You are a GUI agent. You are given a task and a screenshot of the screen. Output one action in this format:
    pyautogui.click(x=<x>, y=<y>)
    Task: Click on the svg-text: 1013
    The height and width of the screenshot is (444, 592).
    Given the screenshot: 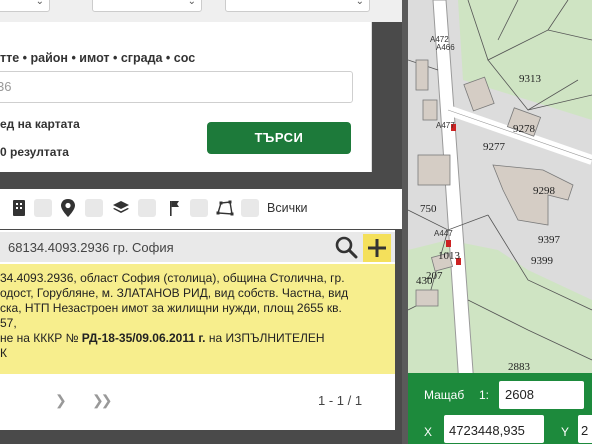 What is the action you would take?
    pyautogui.click(x=449, y=256)
    